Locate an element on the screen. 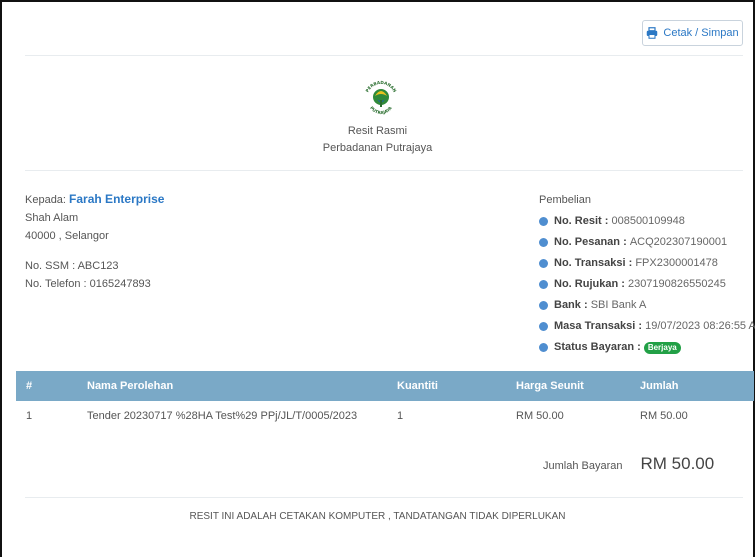 Image resolution: width=755 pixels, height=557 pixels. title-divider is located at coordinates (384, 170).